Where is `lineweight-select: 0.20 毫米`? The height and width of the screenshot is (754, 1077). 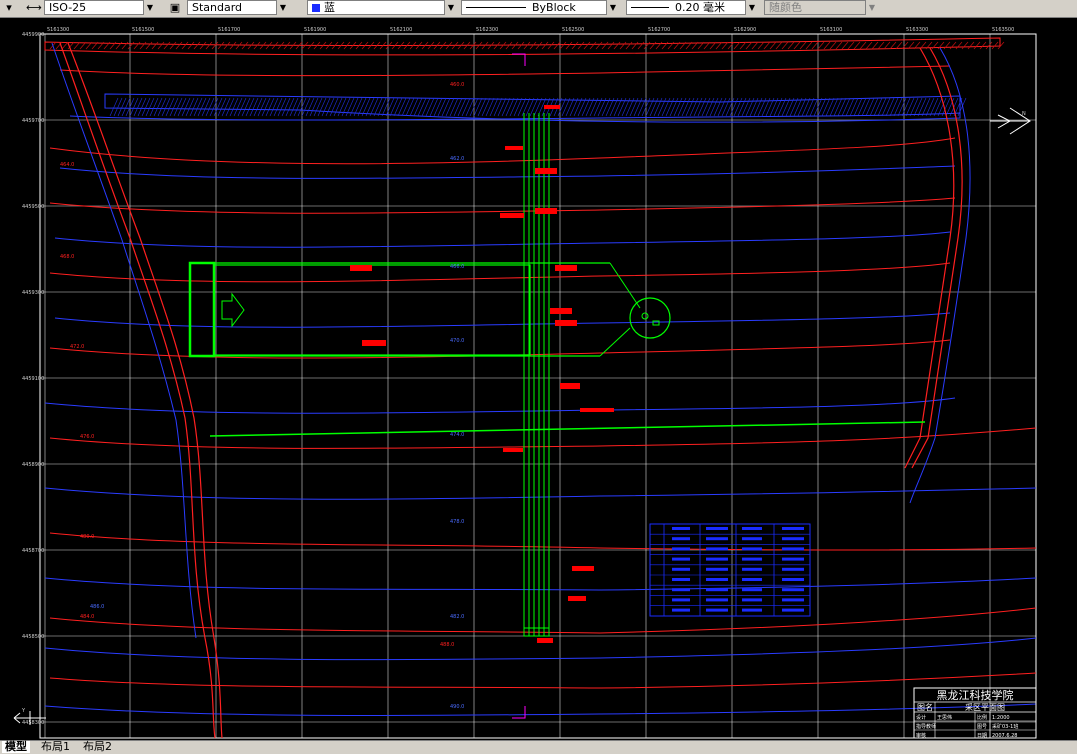 lineweight-select: 0.20 毫米 is located at coordinates (692, 7).